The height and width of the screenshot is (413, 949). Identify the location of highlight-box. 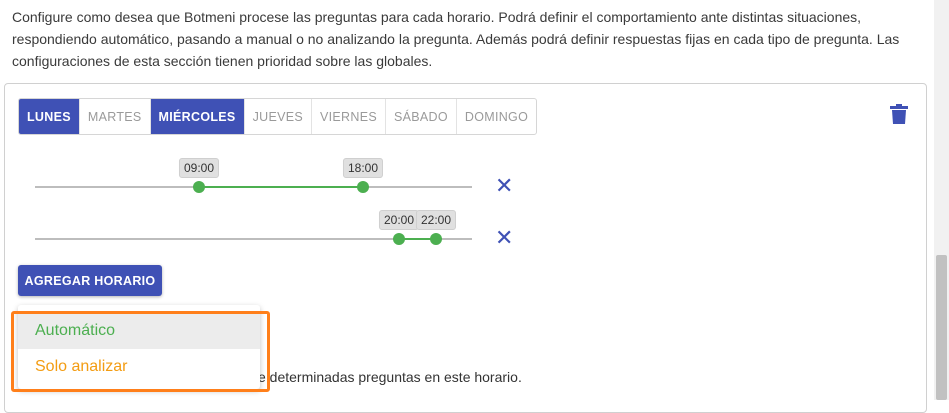
(140, 351).